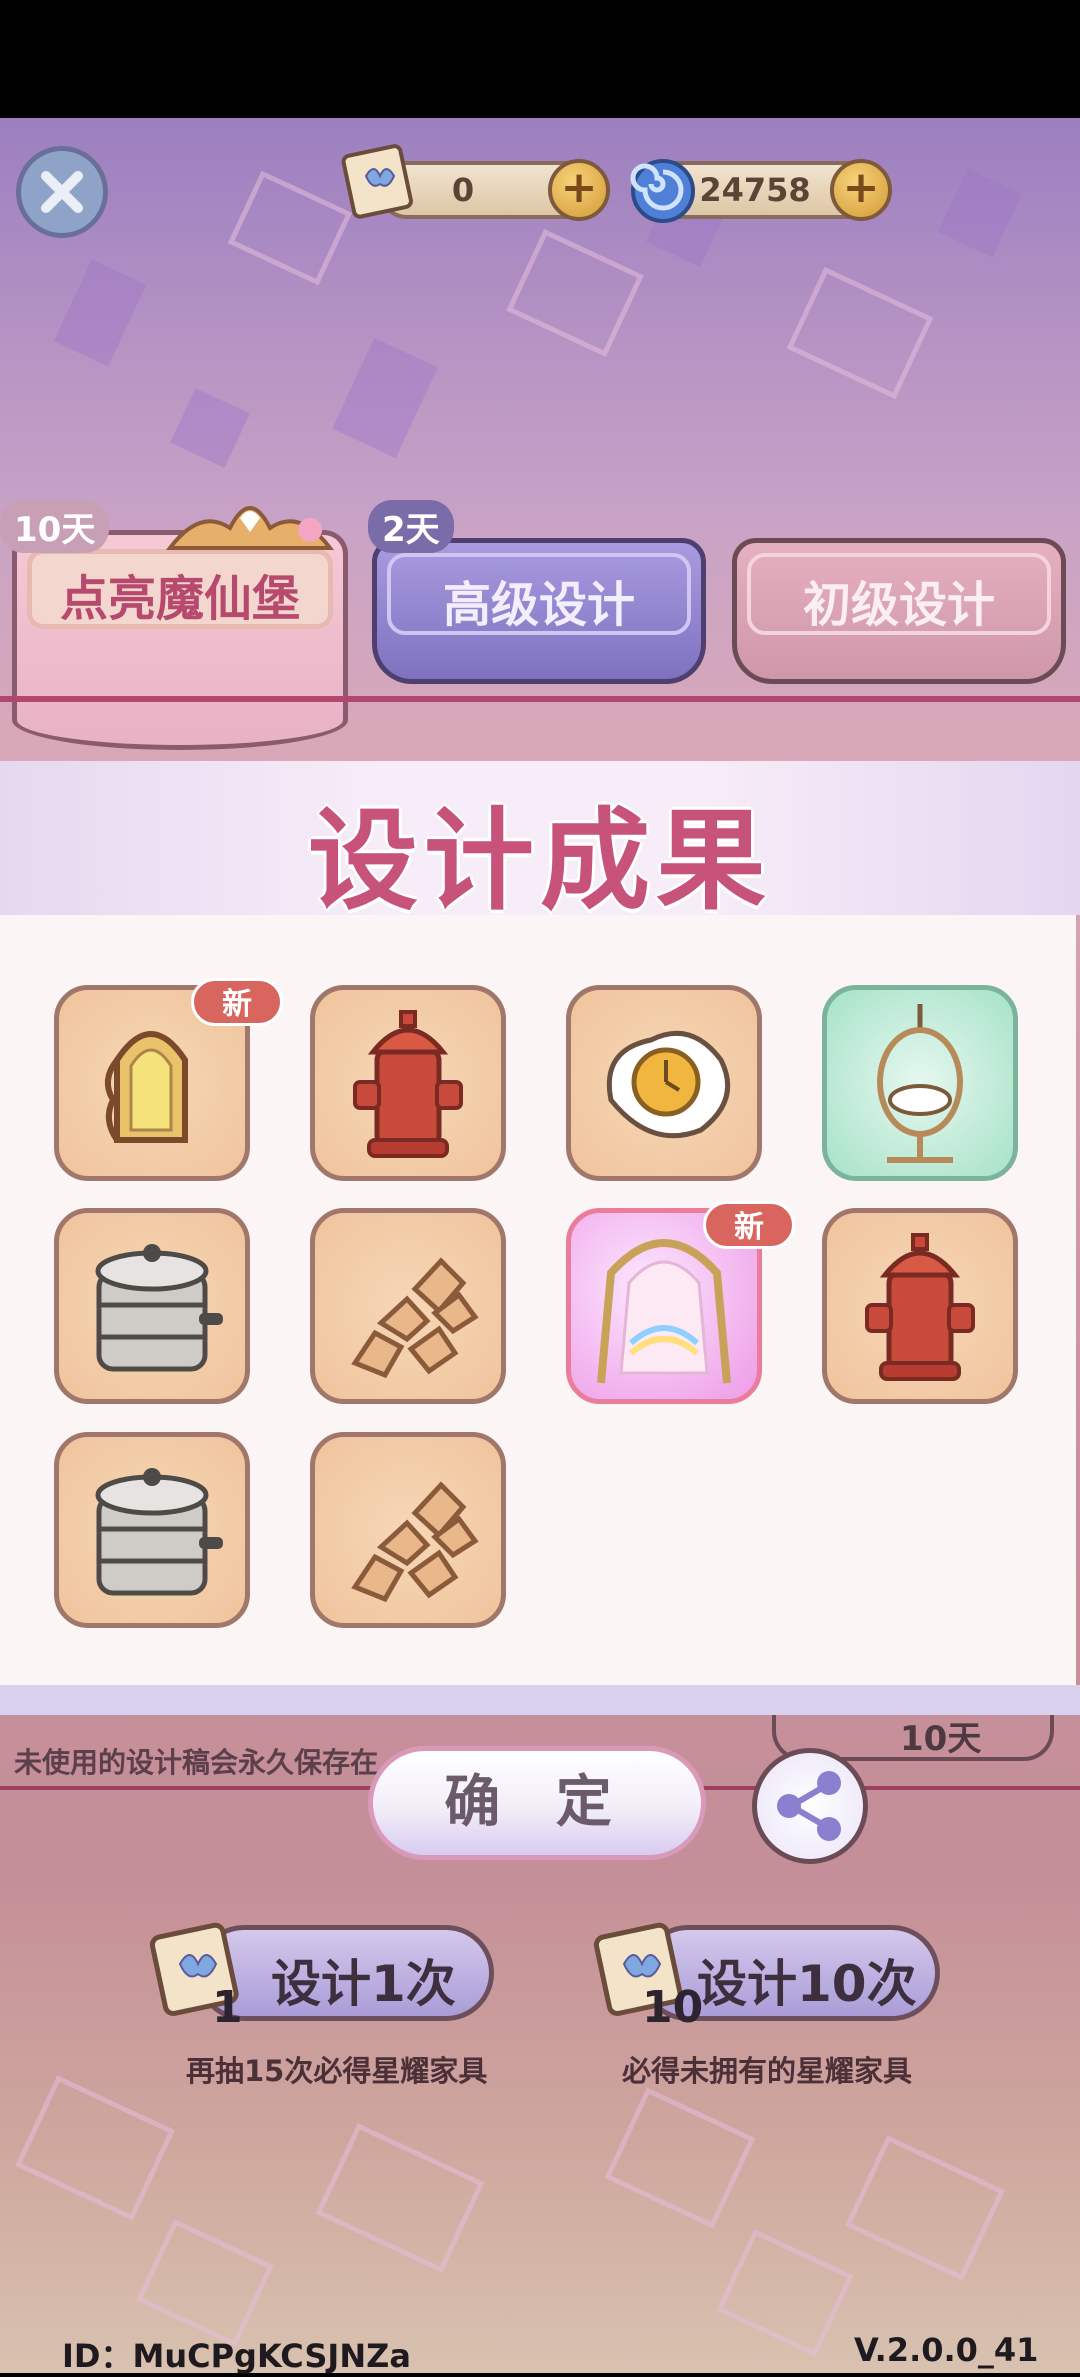  What do you see at coordinates (540, 59) in the screenshot?
I see `status-bar` at bounding box center [540, 59].